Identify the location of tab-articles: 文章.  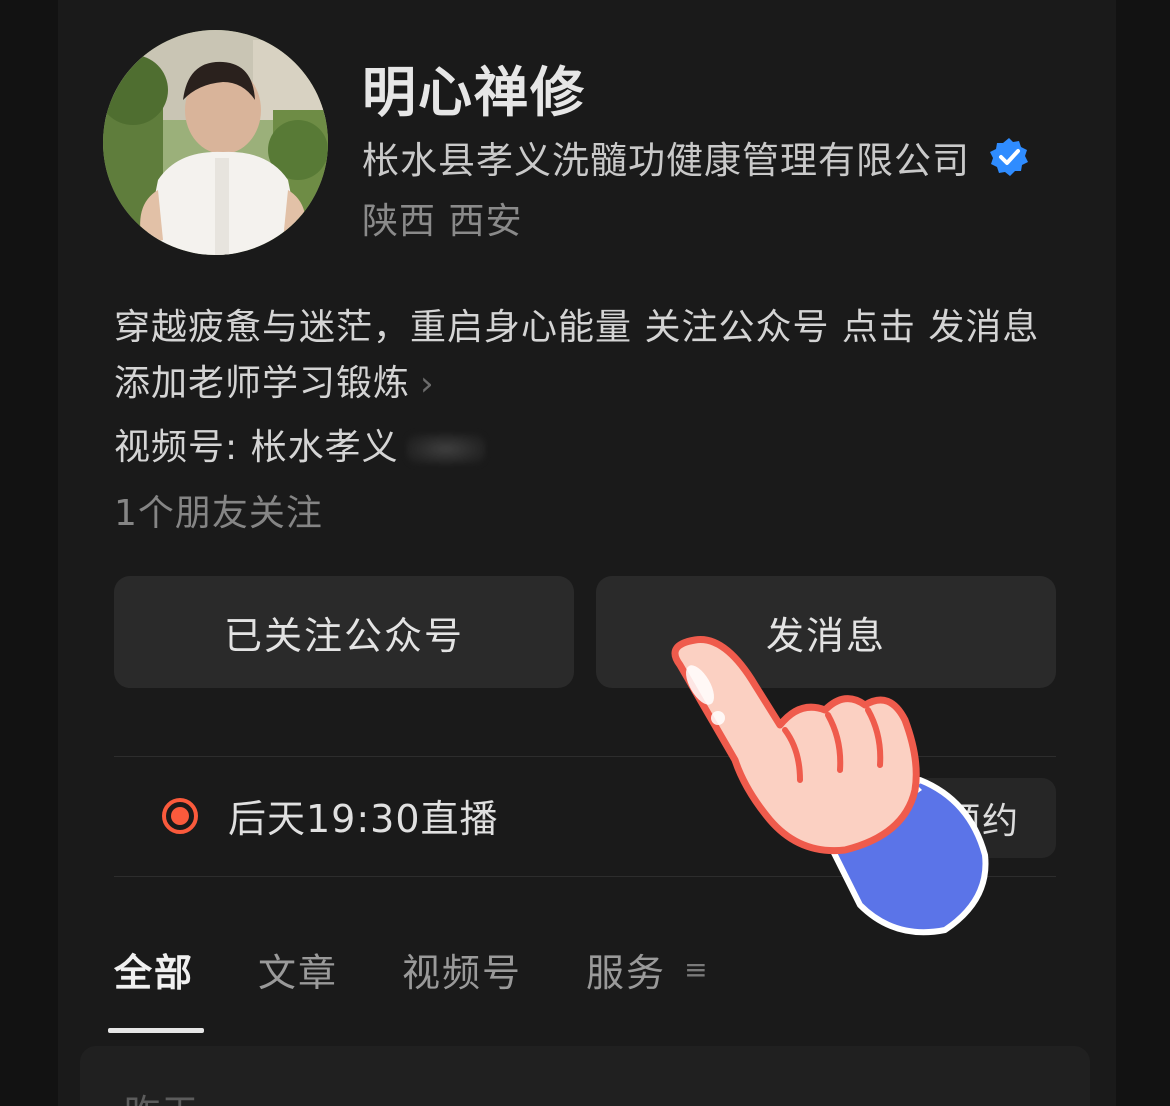
(298, 969).